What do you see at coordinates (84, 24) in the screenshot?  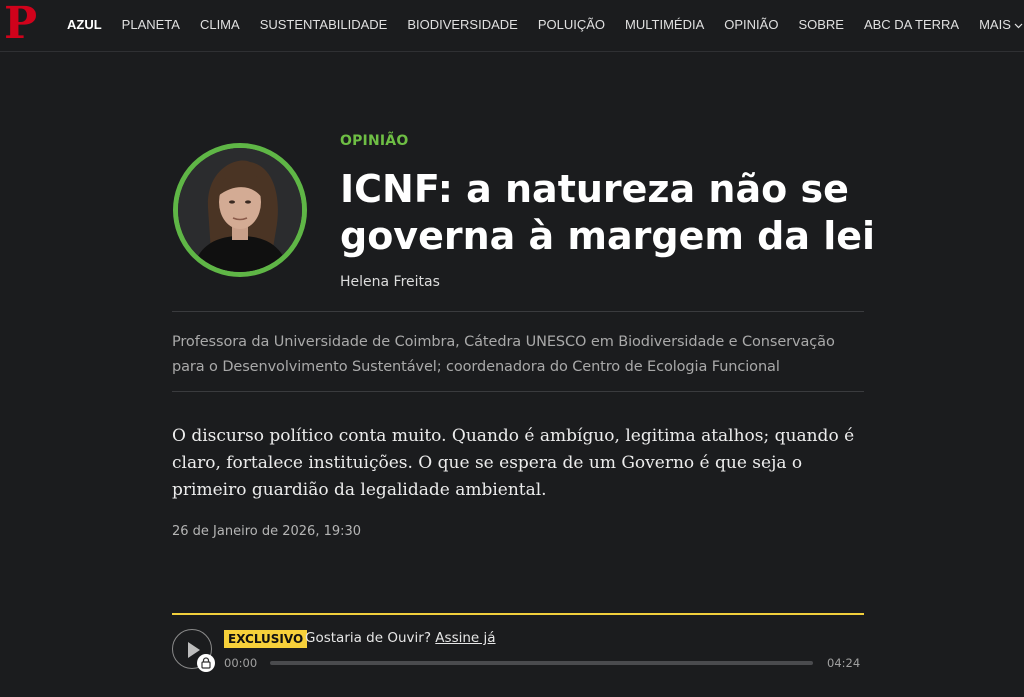 I see `nav-item-azul: AZUL` at bounding box center [84, 24].